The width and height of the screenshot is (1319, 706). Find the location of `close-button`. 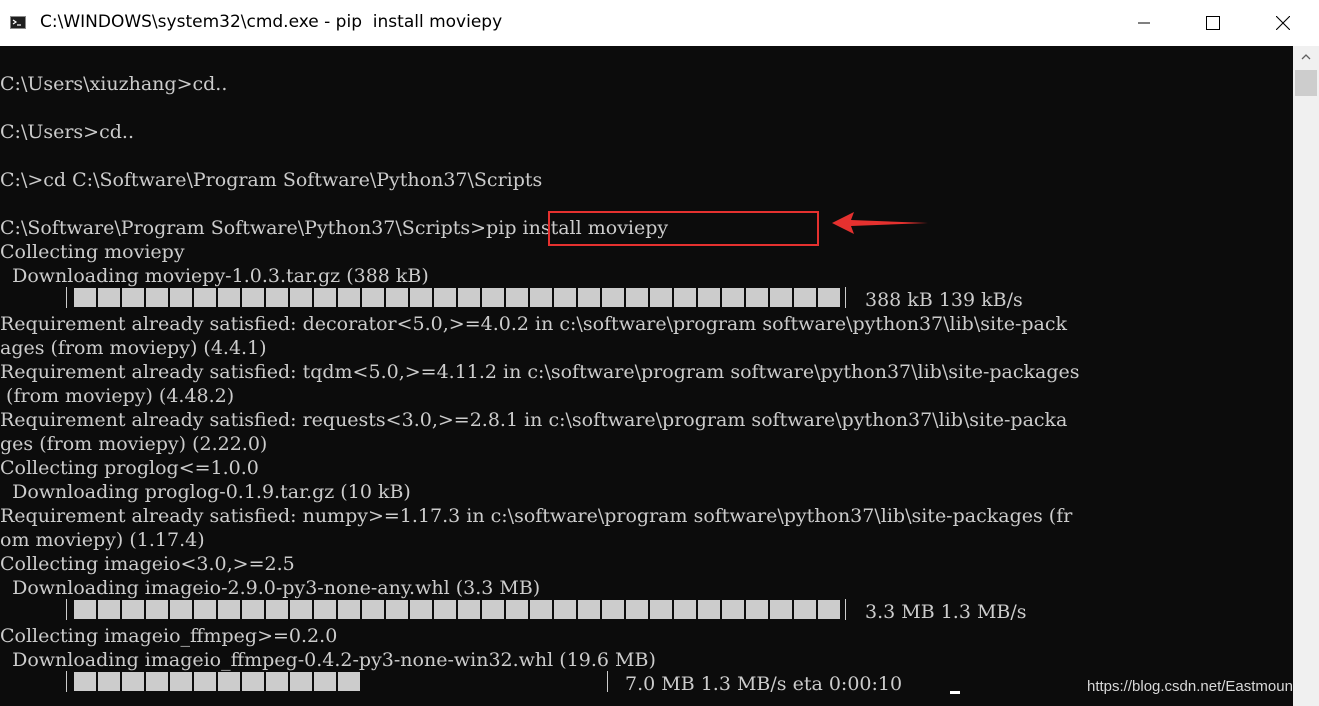

close-button is located at coordinates (1283, 23).